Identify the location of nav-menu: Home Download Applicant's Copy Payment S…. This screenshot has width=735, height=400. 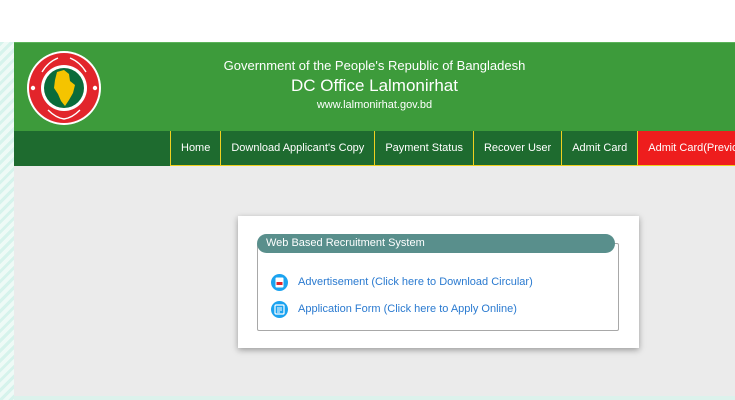
(452, 148).